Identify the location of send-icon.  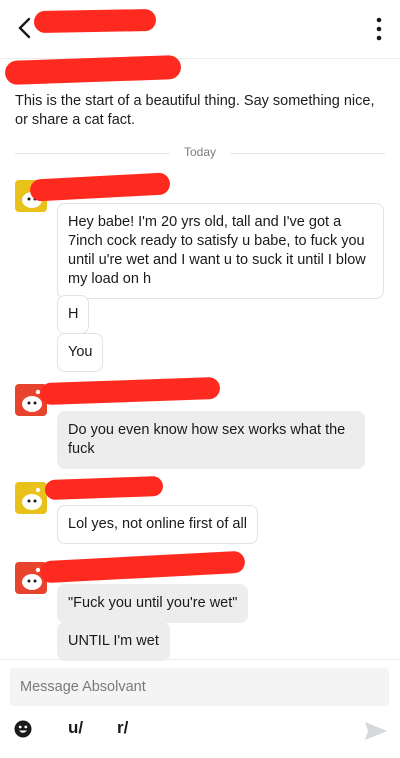
(376, 731).